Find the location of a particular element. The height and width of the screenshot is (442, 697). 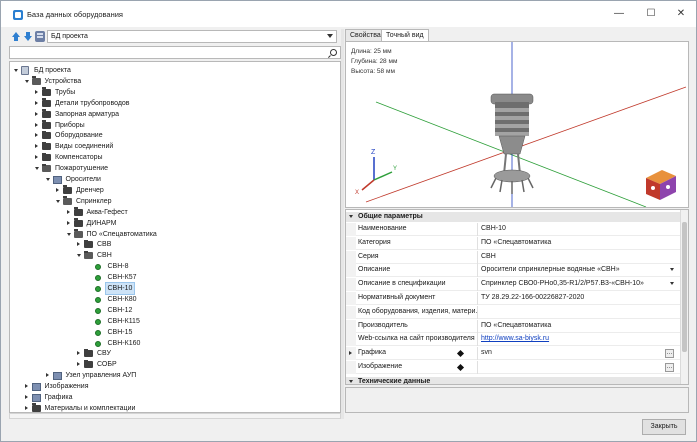

close-window-button: ✕ is located at coordinates (681, 14).